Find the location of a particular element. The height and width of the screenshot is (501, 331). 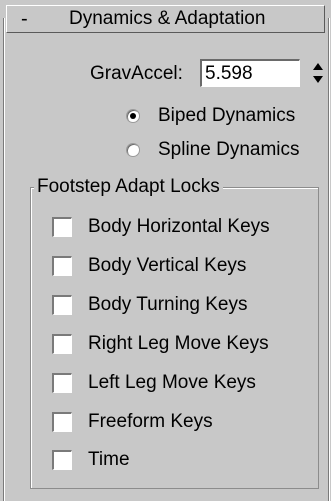

triangle-up-icon is located at coordinates (317, 66).